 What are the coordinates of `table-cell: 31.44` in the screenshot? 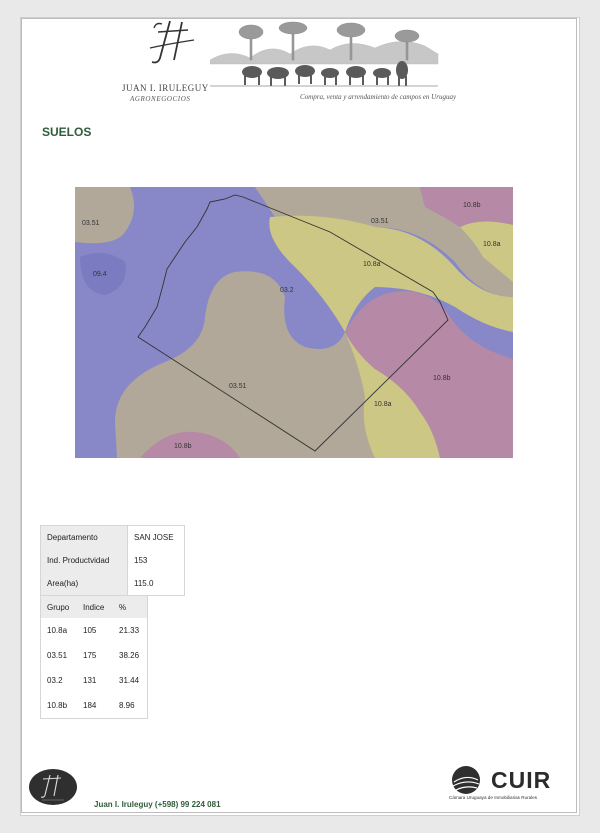 It's located at (130, 680).